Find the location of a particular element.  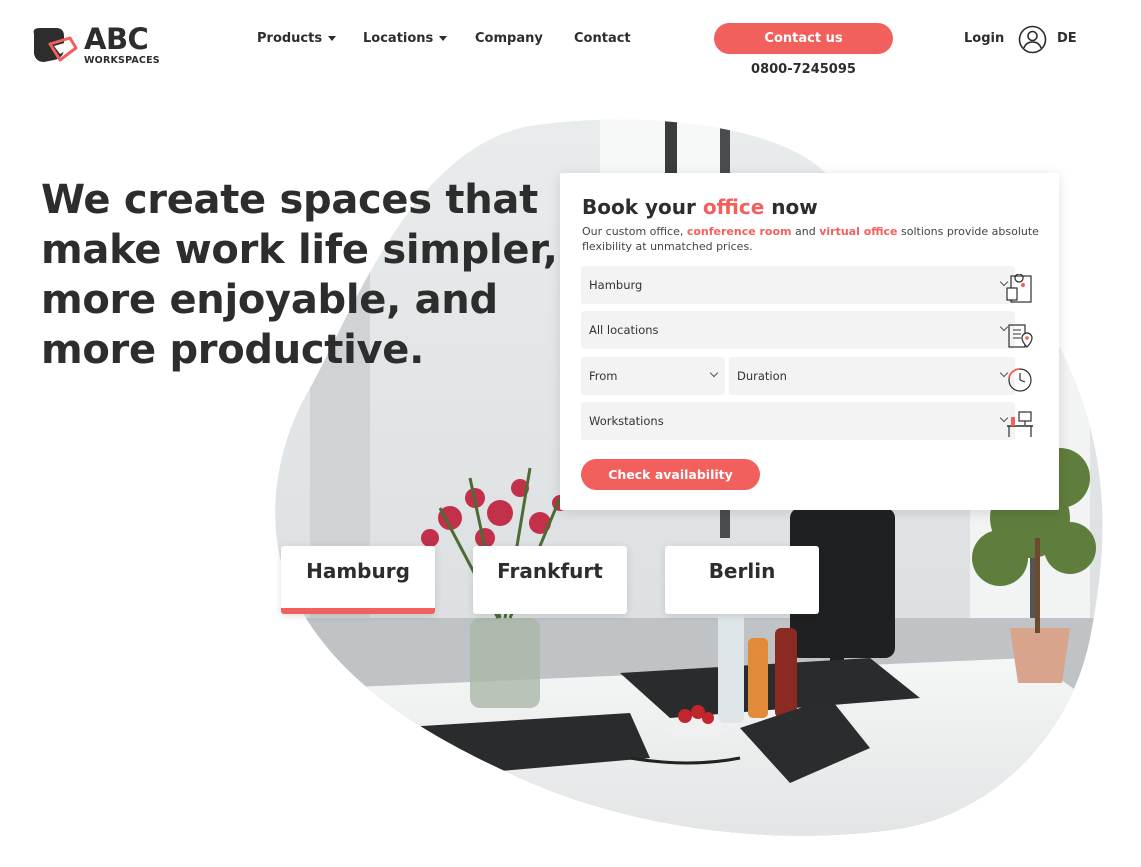

from-date-select: From is located at coordinates (653, 376).